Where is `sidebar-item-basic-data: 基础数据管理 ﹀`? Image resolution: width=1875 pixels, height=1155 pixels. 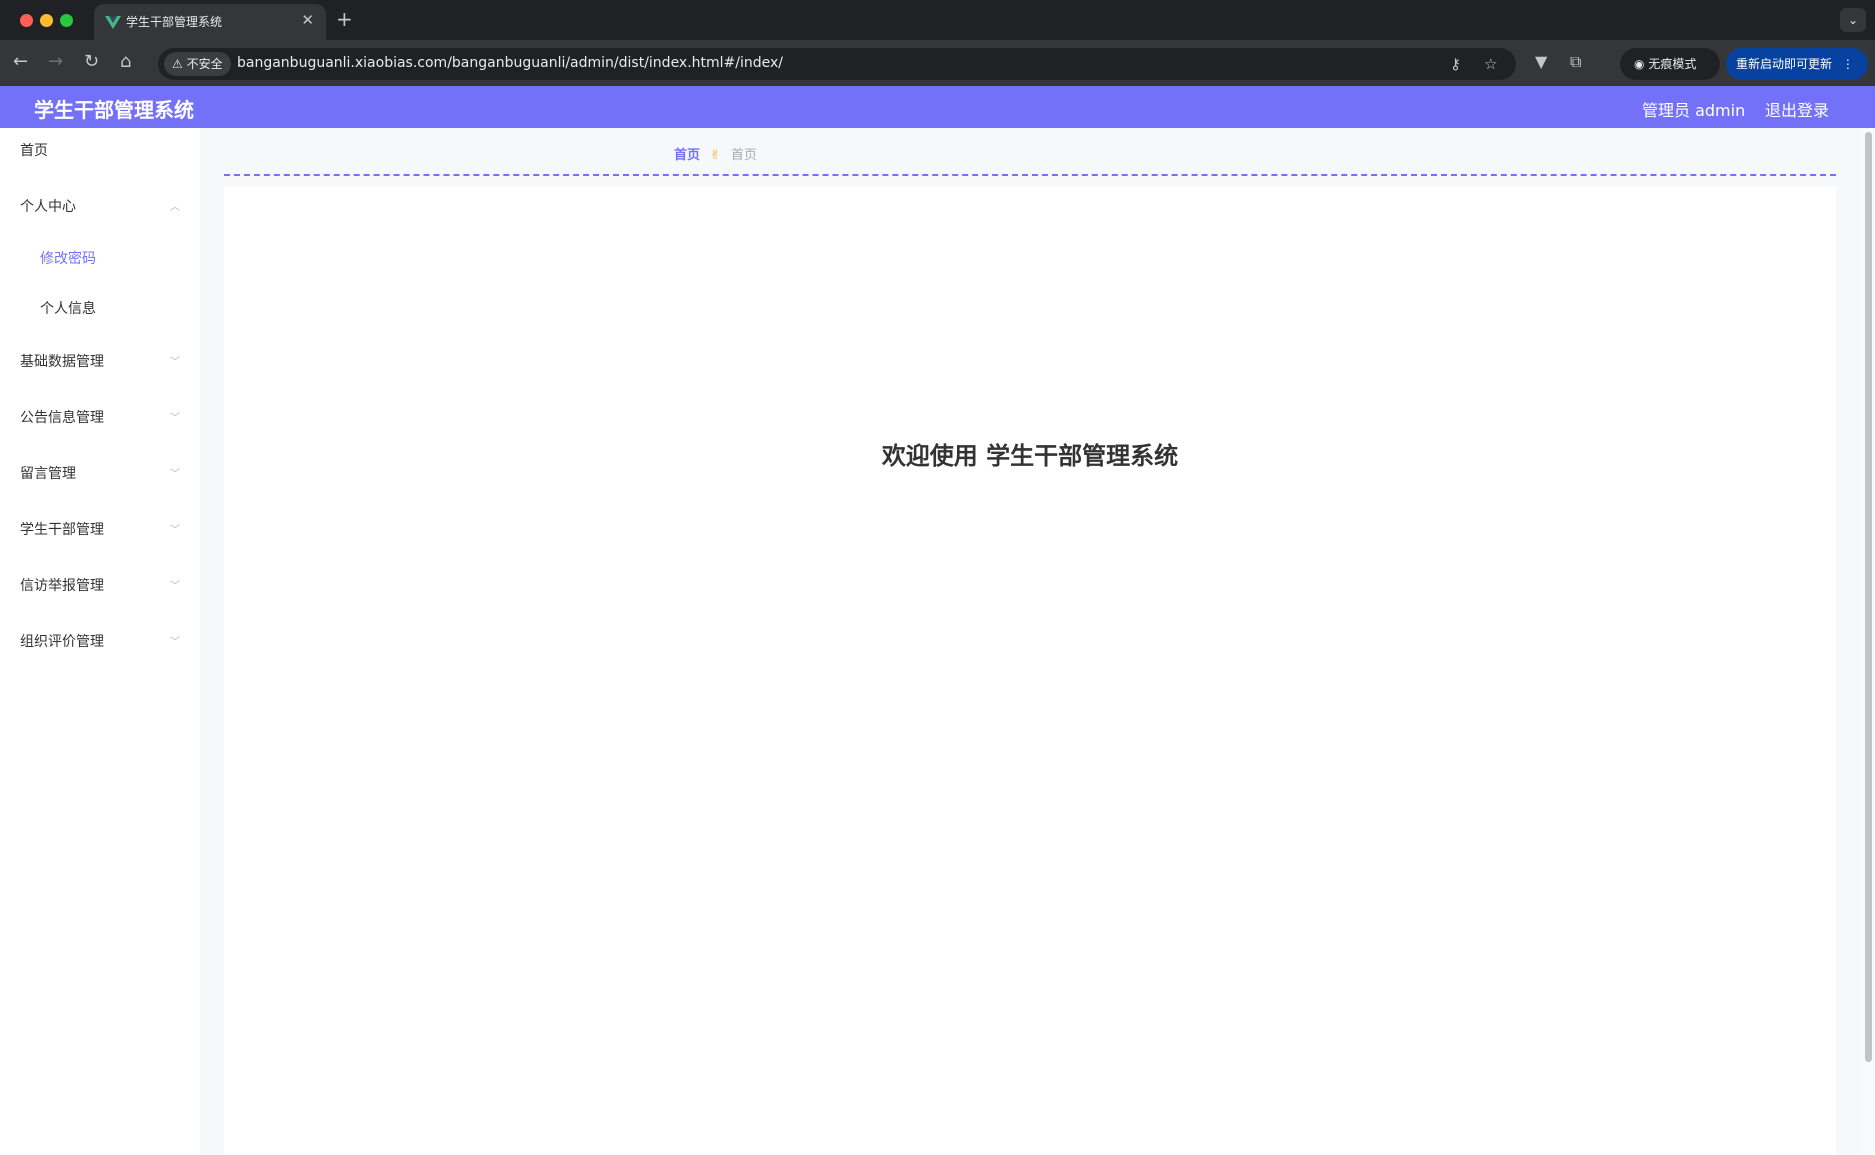
sidebar-item-basic-data: 基础数据管理 ﹀ is located at coordinates (100, 361).